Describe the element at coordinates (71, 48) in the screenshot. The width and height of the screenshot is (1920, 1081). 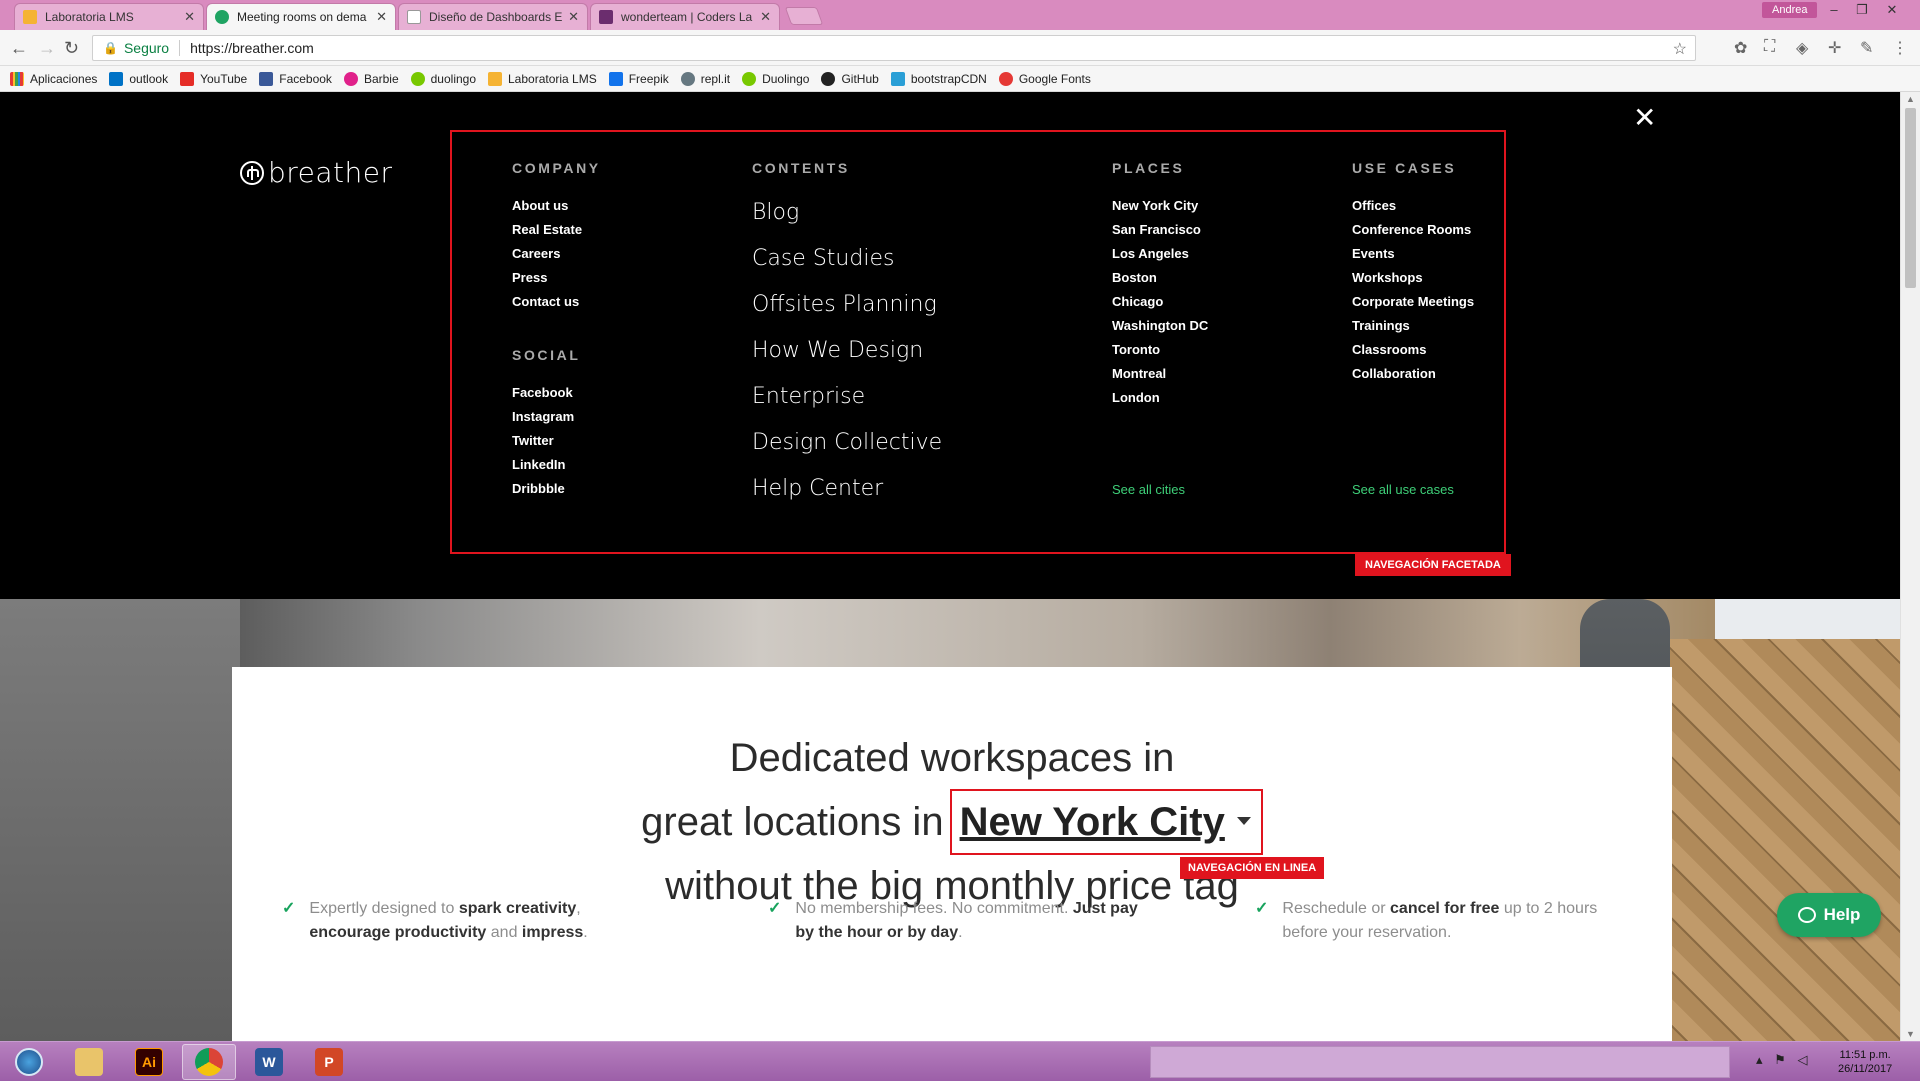
I see `reload-icon: ↻` at that location.